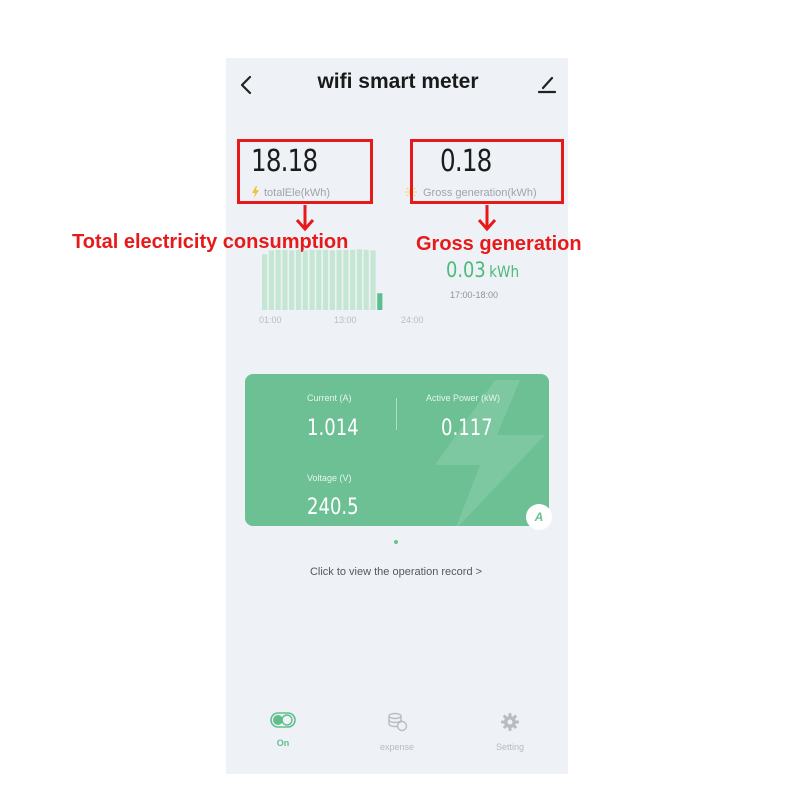 The image size is (800, 800). I want to click on gross-generation-annotation: Gross generation, so click(499, 244).